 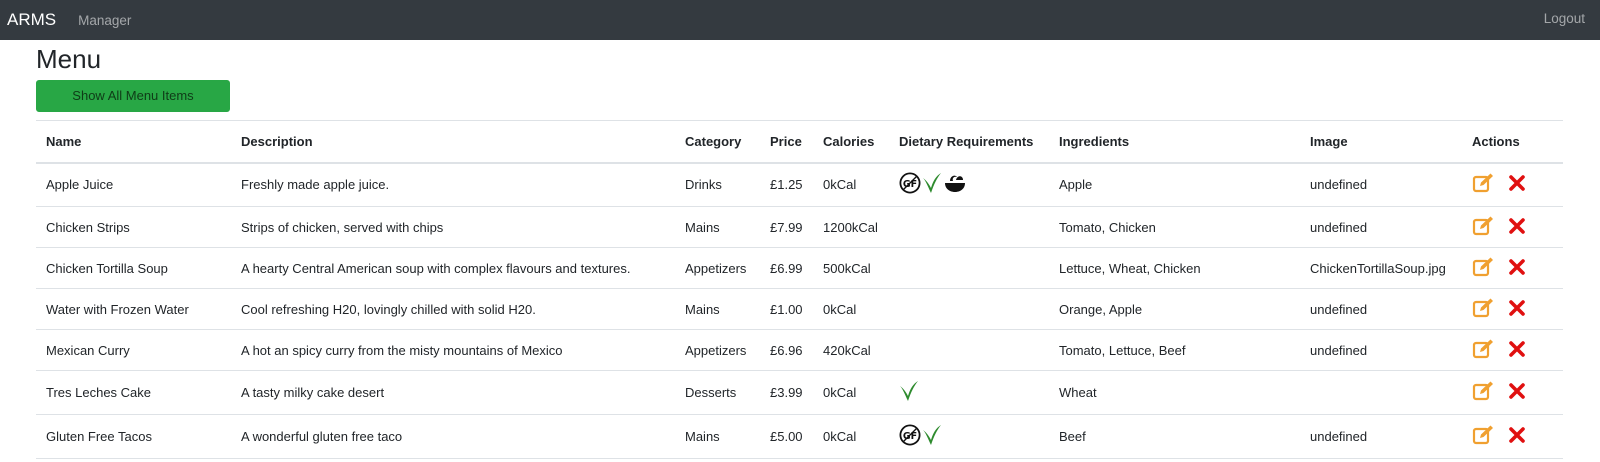 I want to click on header-name: Name, so click(x=133, y=142).